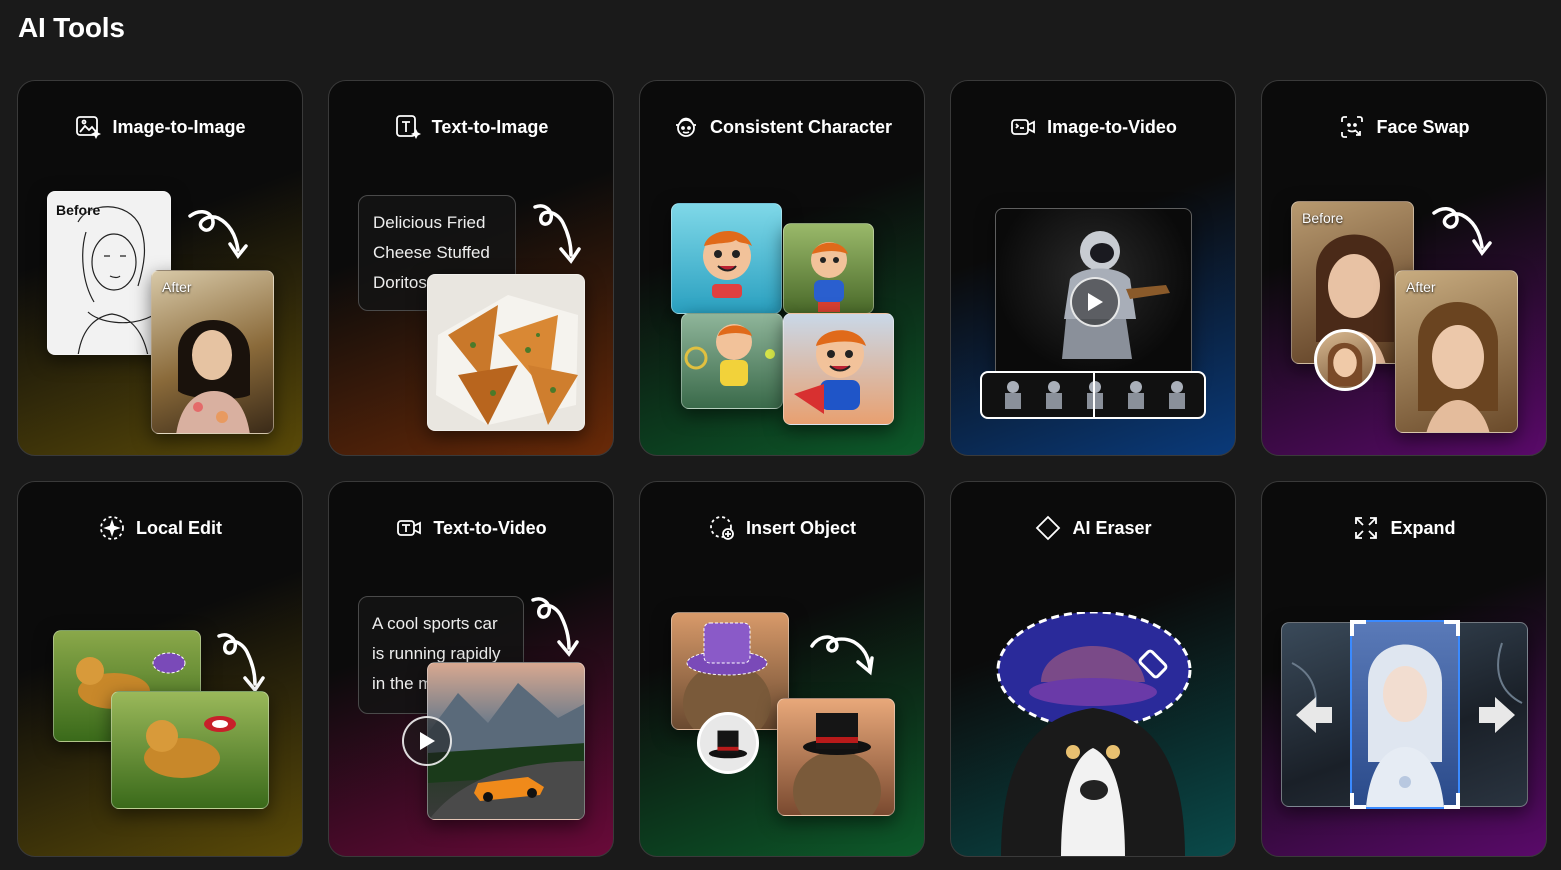 Image resolution: width=1561 pixels, height=870 pixels. What do you see at coordinates (71, 27) in the screenshot?
I see `page-title: AI Tools` at bounding box center [71, 27].